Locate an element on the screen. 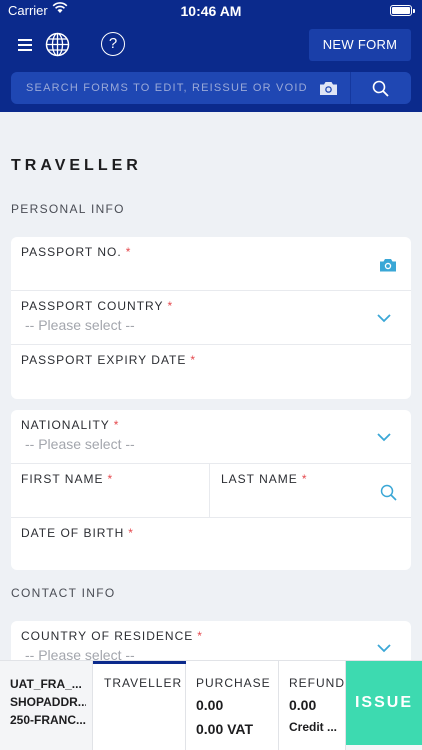 This screenshot has width=422, height=750. first-name-label: FIRST NAME * is located at coordinates (67, 479).